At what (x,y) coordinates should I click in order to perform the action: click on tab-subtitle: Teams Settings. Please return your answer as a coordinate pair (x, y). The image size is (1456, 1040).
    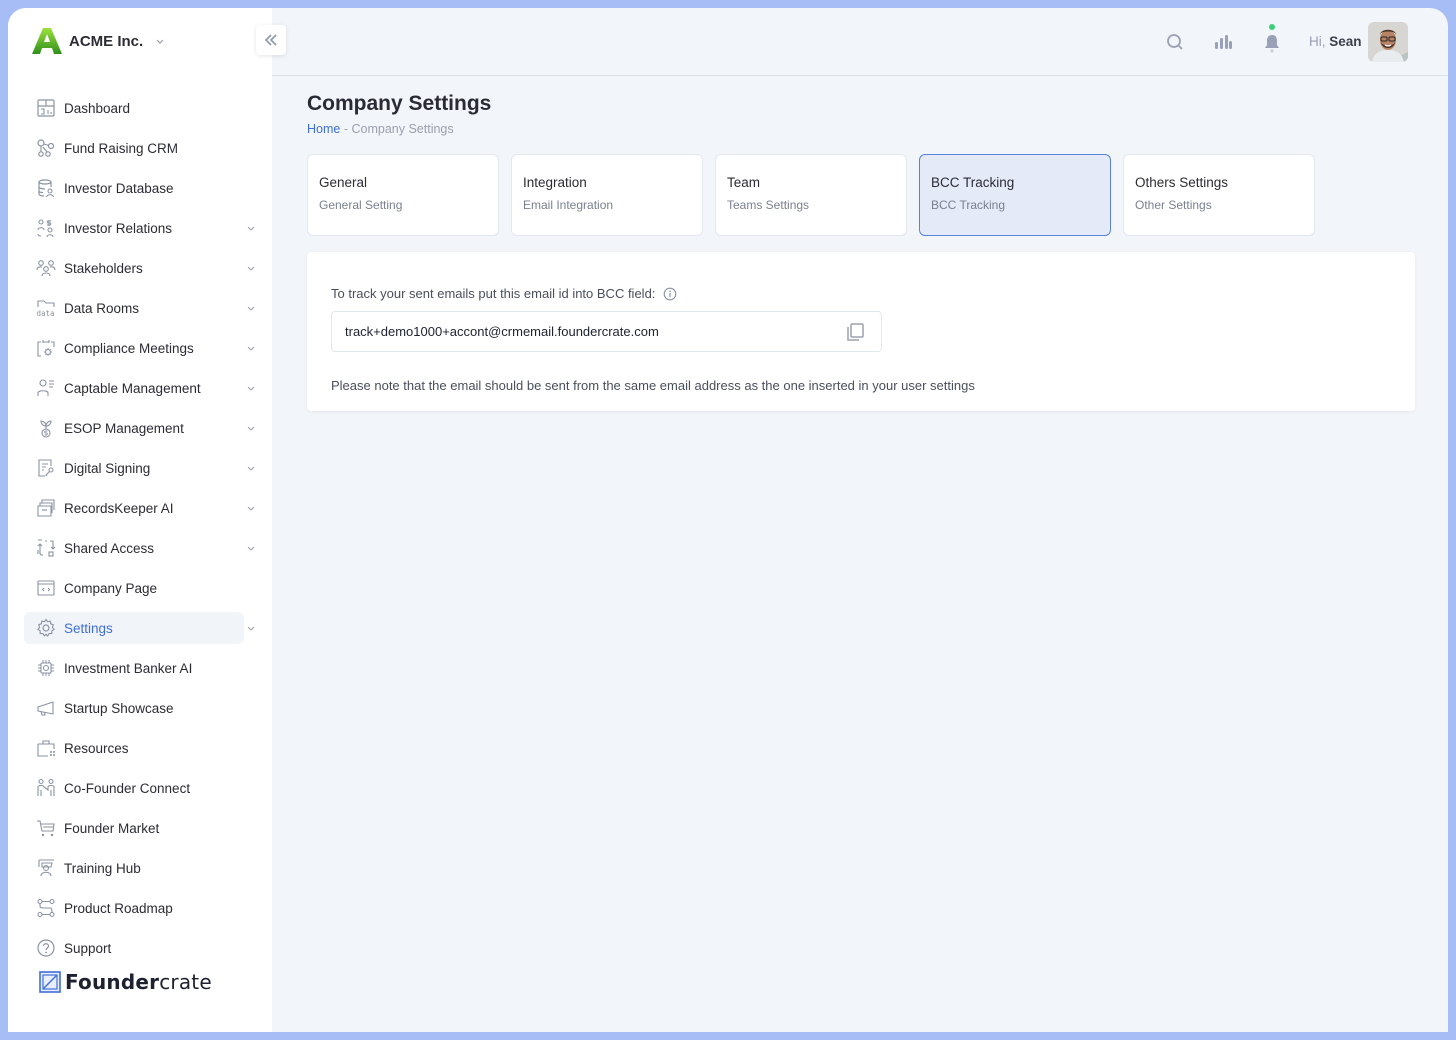
    Looking at the image, I should click on (768, 205).